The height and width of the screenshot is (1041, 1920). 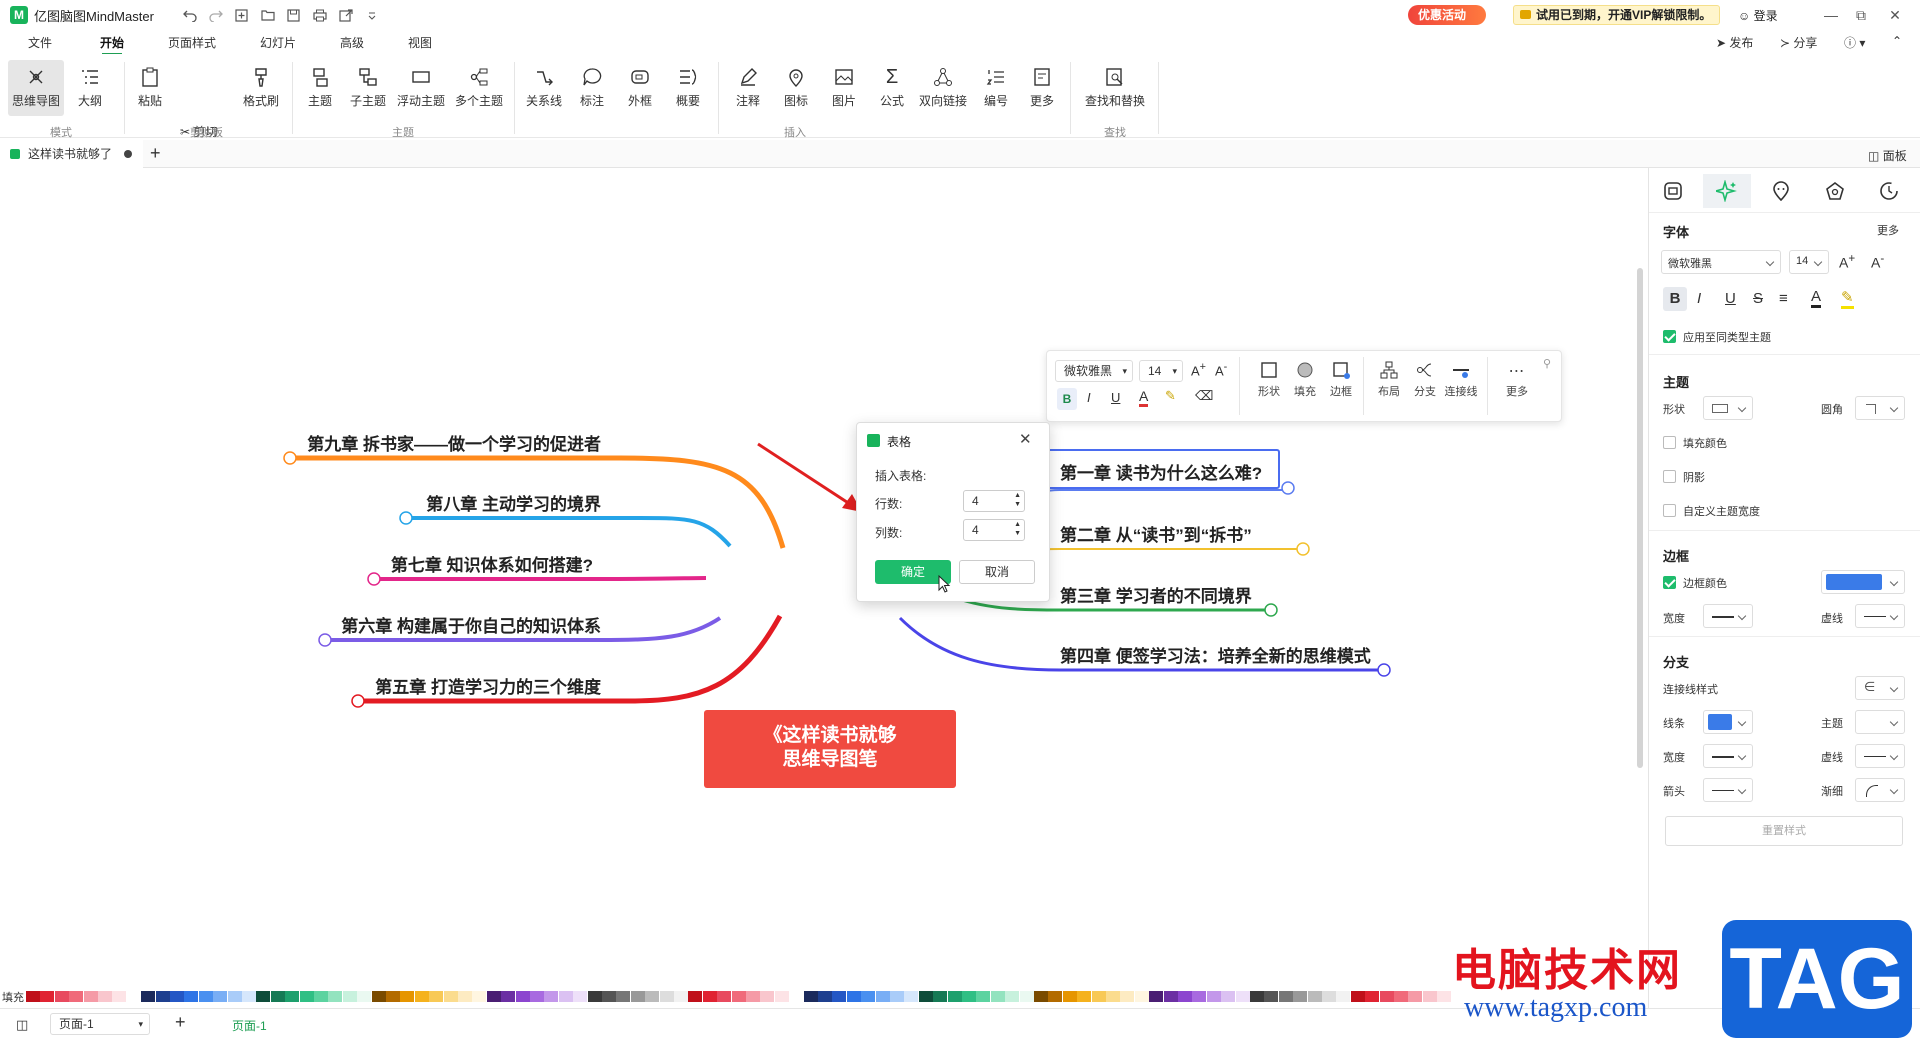 I want to click on note-button: 注释, so click(x=748, y=88).